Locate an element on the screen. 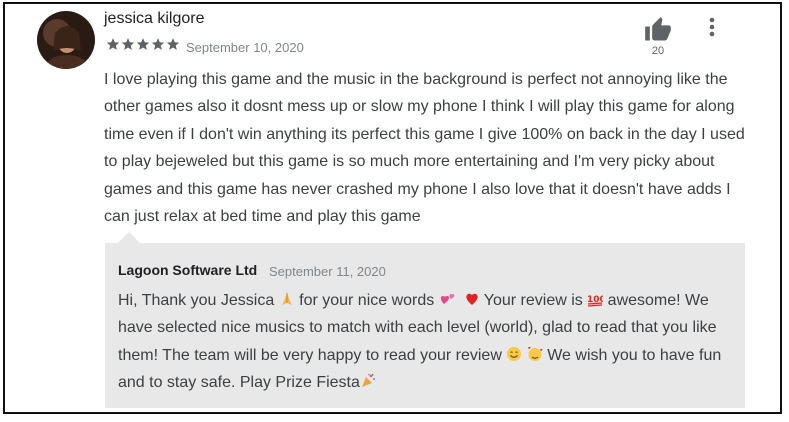 The image size is (789, 422). reviewer-name: jessica kilgore is located at coordinates (154, 18).